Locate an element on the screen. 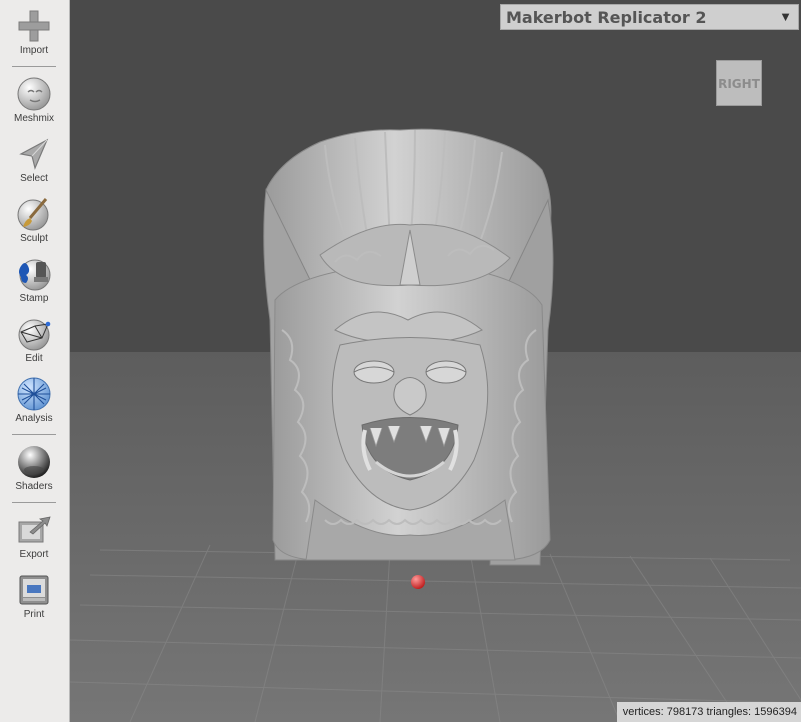 Image resolution: width=801 pixels, height=722 pixels. plus-icon is located at coordinates (34, 26).